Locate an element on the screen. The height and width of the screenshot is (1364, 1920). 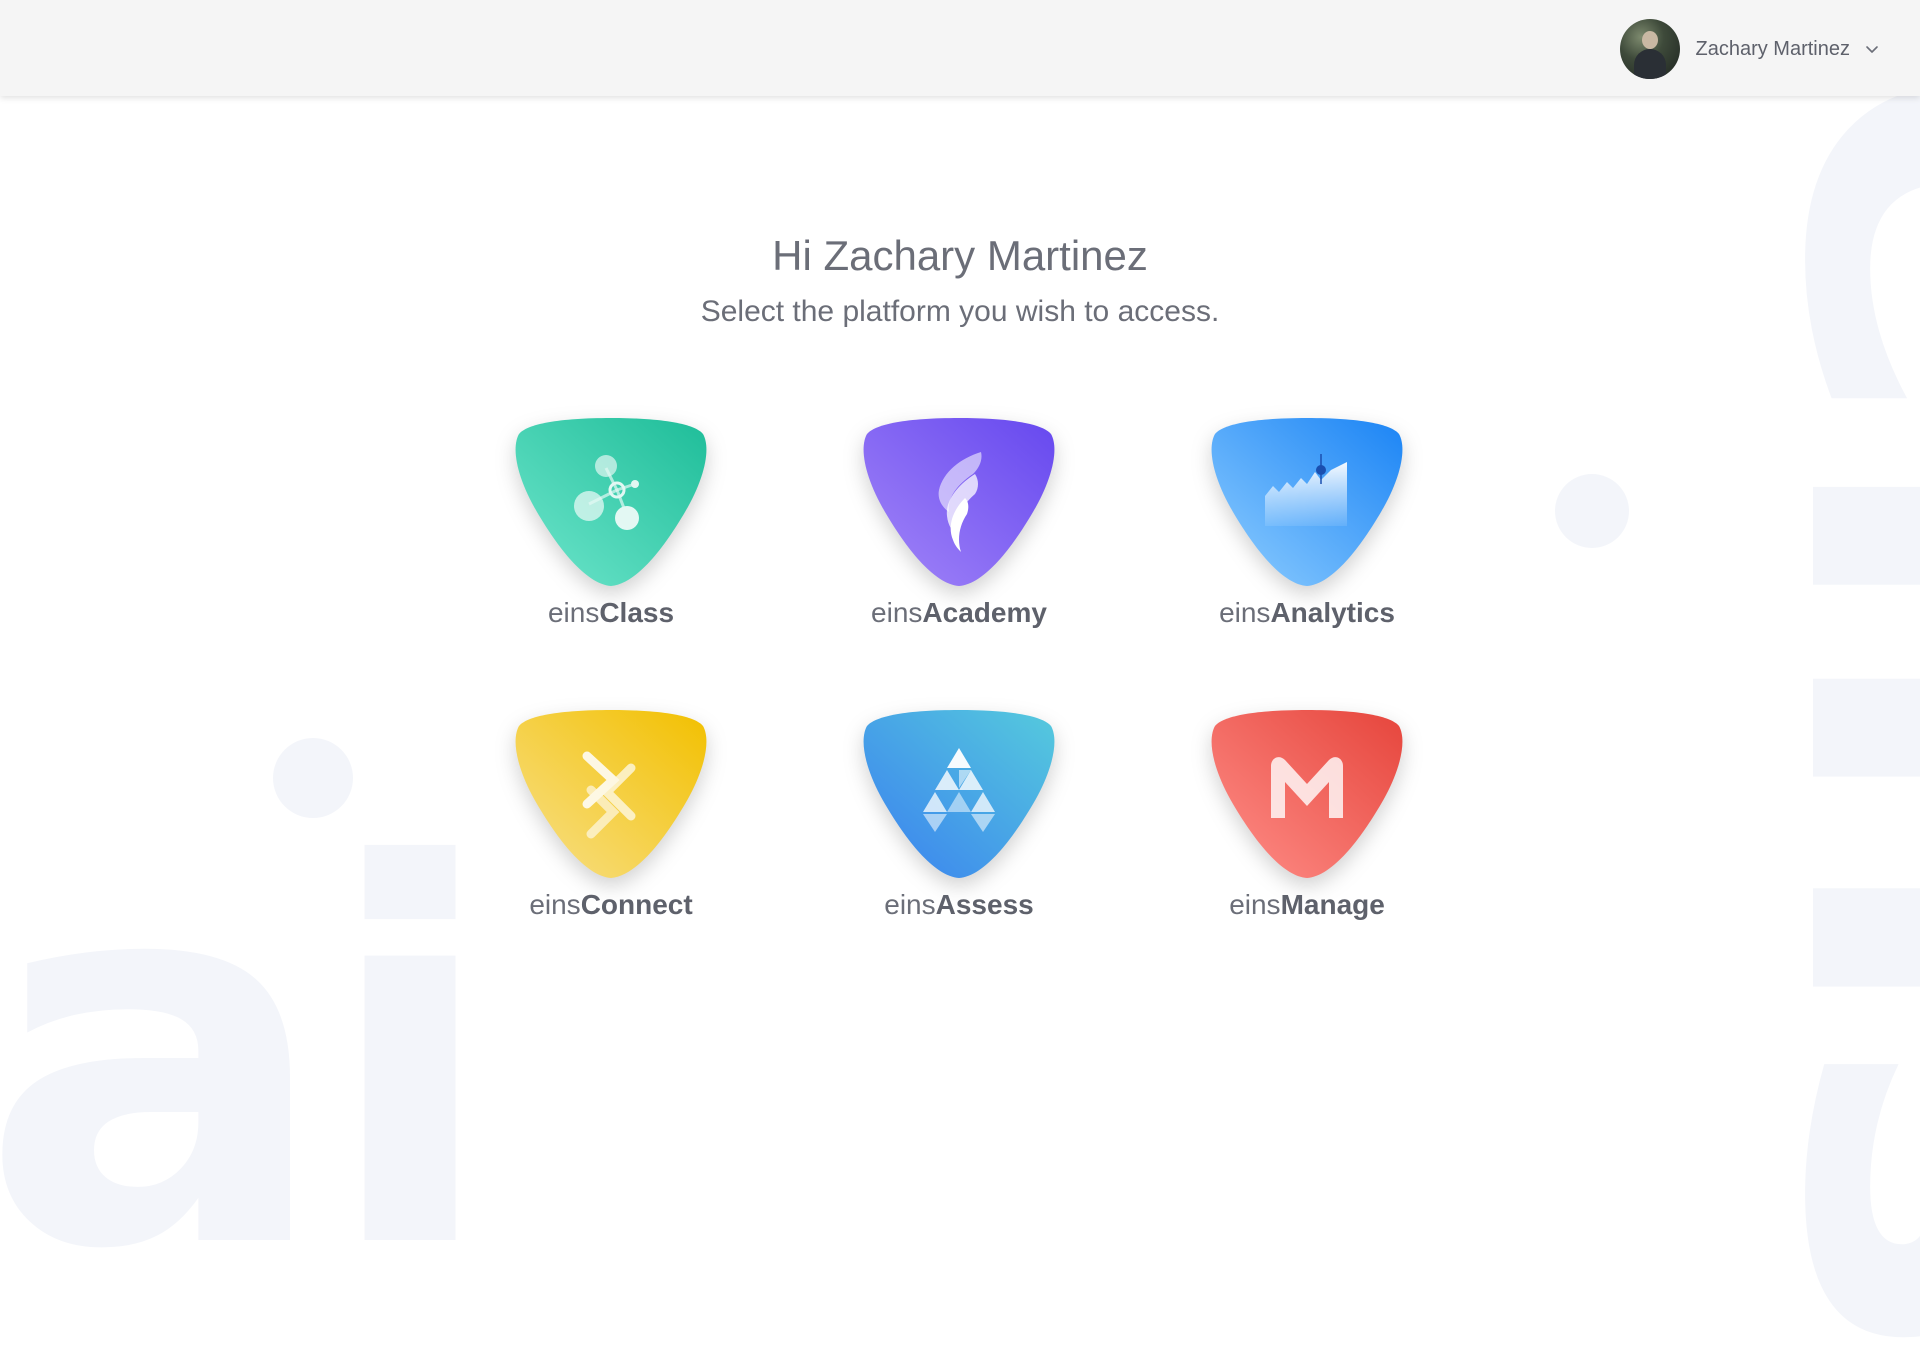
platform-name: Assess is located at coordinates (984, 904).